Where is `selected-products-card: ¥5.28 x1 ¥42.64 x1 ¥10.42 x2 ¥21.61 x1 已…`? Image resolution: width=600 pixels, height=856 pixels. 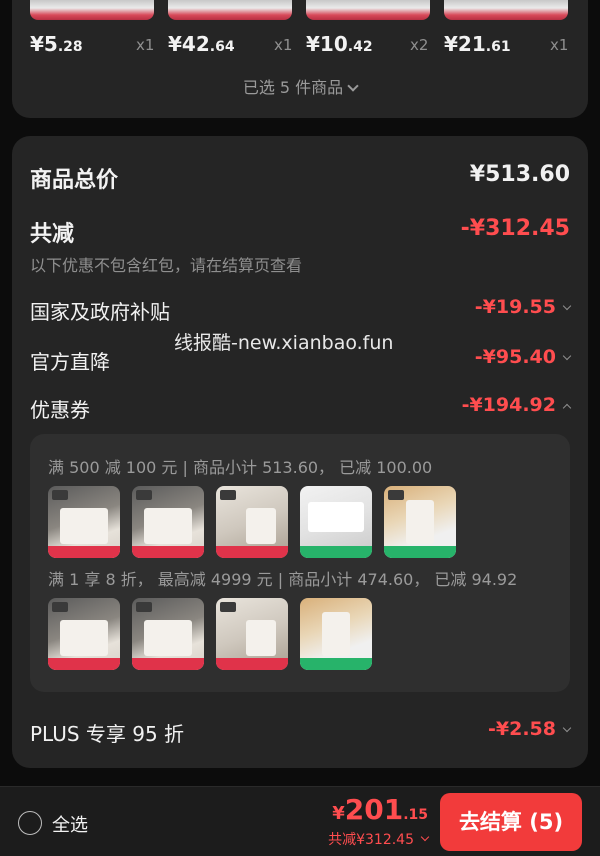 selected-products-card: ¥5.28 x1 ¥42.64 x1 ¥10.42 x2 ¥21.61 x1 已… is located at coordinates (300, 59).